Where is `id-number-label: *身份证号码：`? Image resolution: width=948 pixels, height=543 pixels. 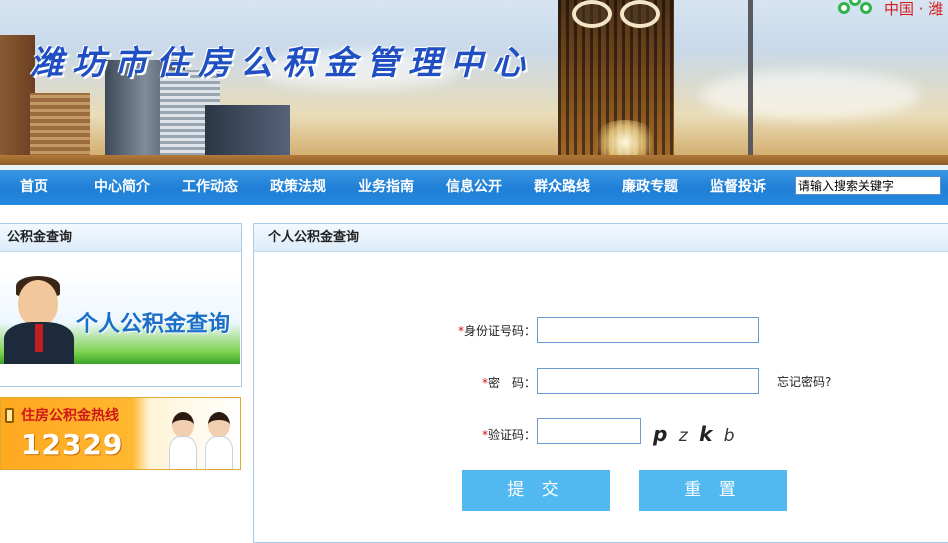 id-number-label: *身份证号码： is located at coordinates (497, 331).